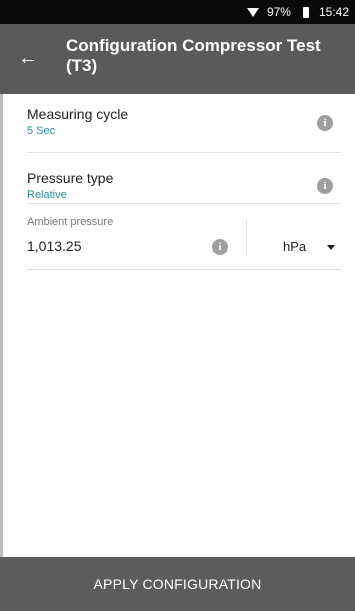  What do you see at coordinates (28, 58) in the screenshot?
I see `back-arrow-icon: ←` at bounding box center [28, 58].